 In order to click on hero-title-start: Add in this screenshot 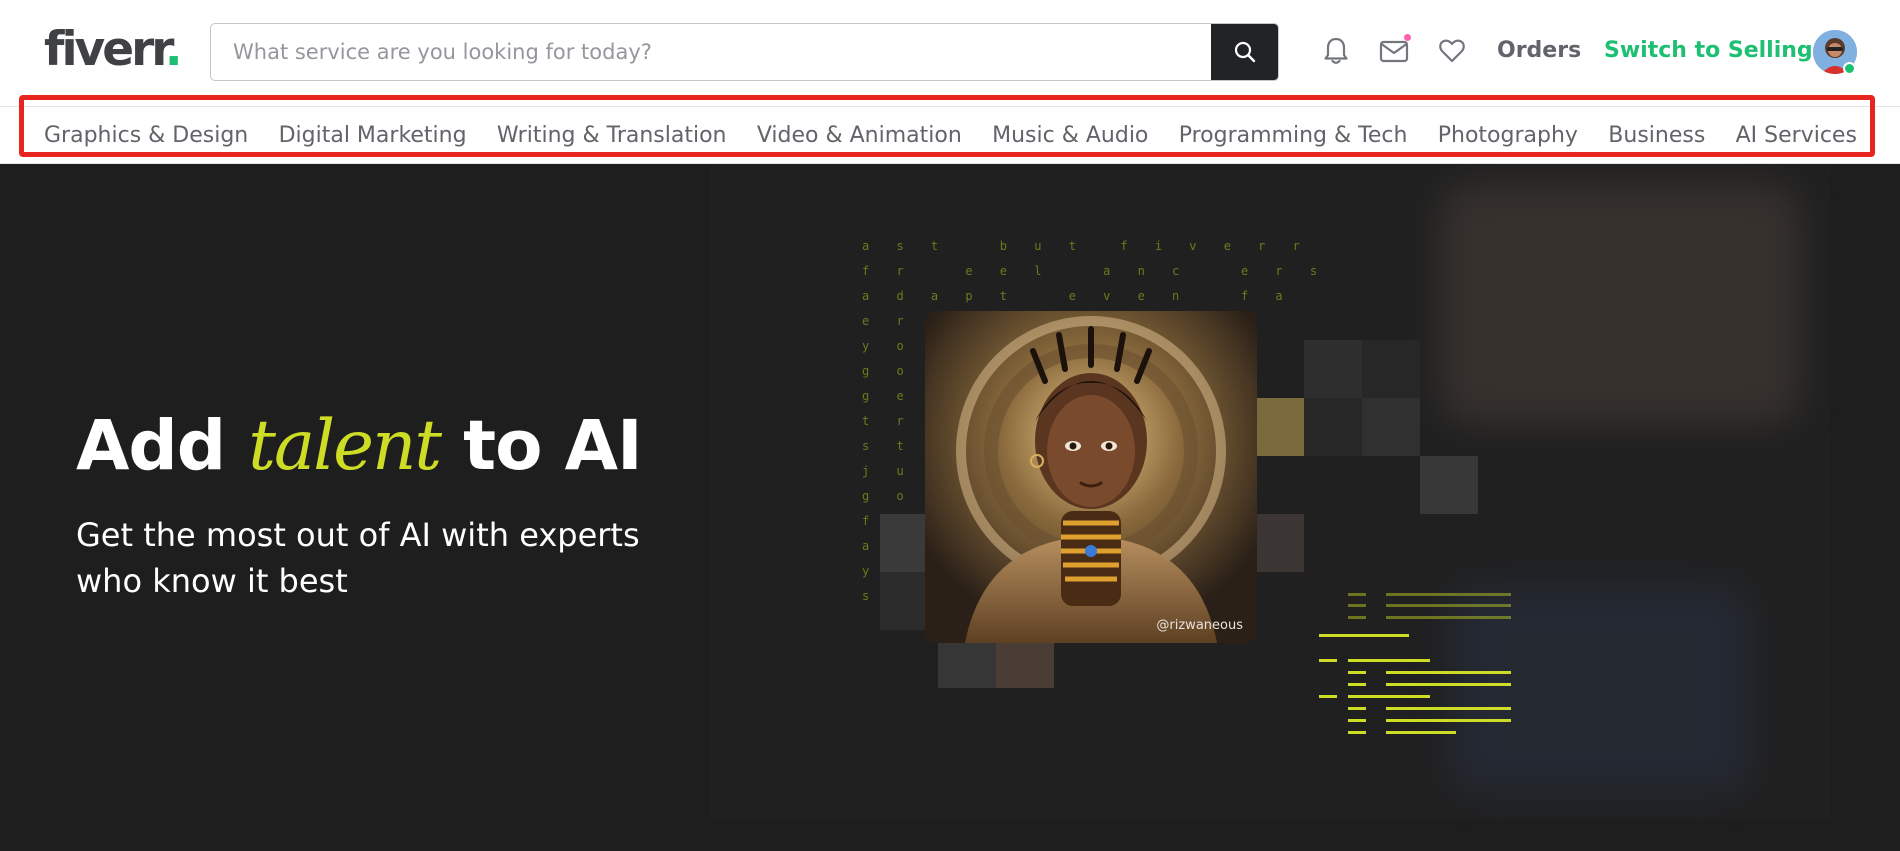, I will do `click(162, 446)`.